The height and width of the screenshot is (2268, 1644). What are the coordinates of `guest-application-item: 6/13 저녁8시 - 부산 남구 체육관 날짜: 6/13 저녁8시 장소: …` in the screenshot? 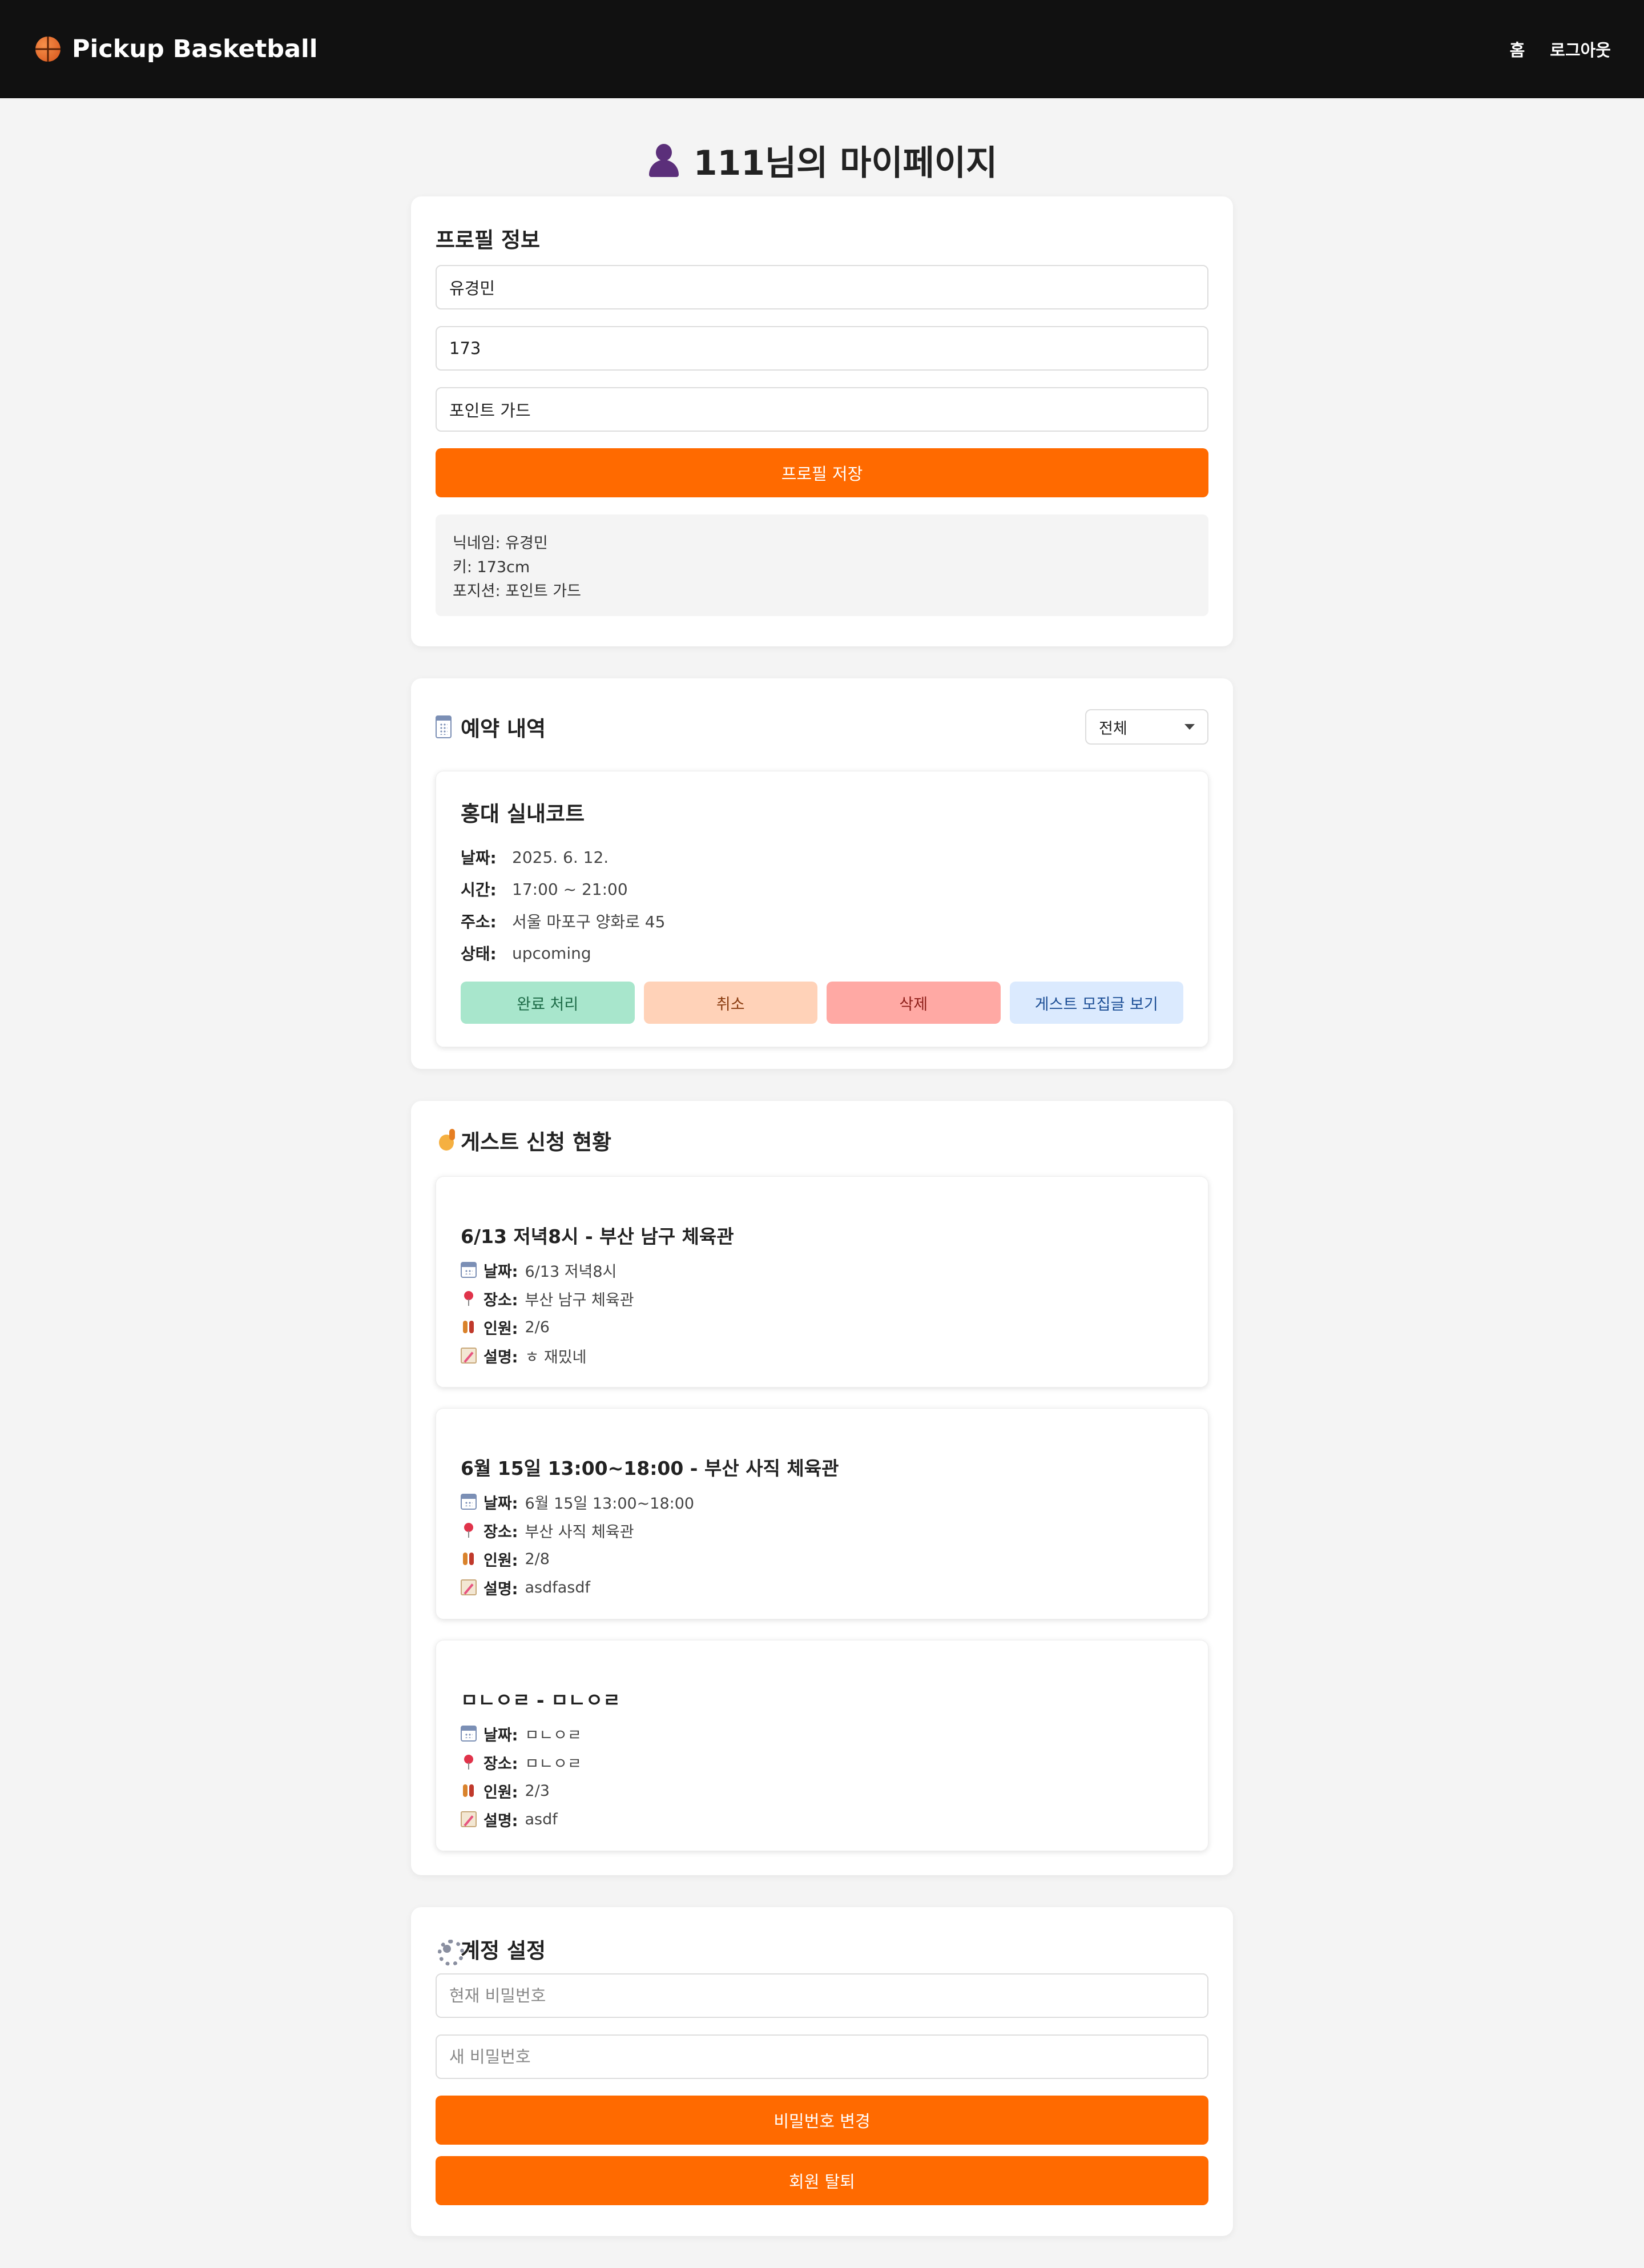 It's located at (822, 1282).